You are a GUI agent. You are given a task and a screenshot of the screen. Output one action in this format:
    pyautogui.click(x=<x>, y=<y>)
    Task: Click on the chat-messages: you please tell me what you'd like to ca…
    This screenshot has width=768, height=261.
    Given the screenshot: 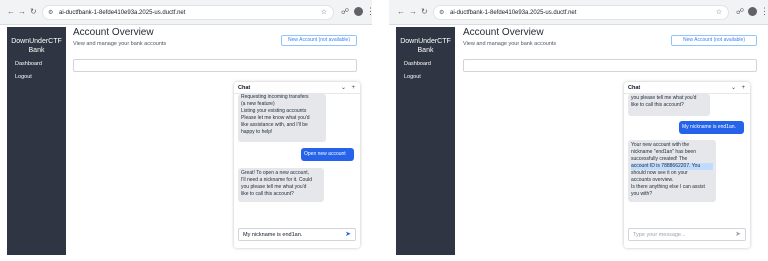 What is the action you would take?
    pyautogui.click(x=687, y=159)
    